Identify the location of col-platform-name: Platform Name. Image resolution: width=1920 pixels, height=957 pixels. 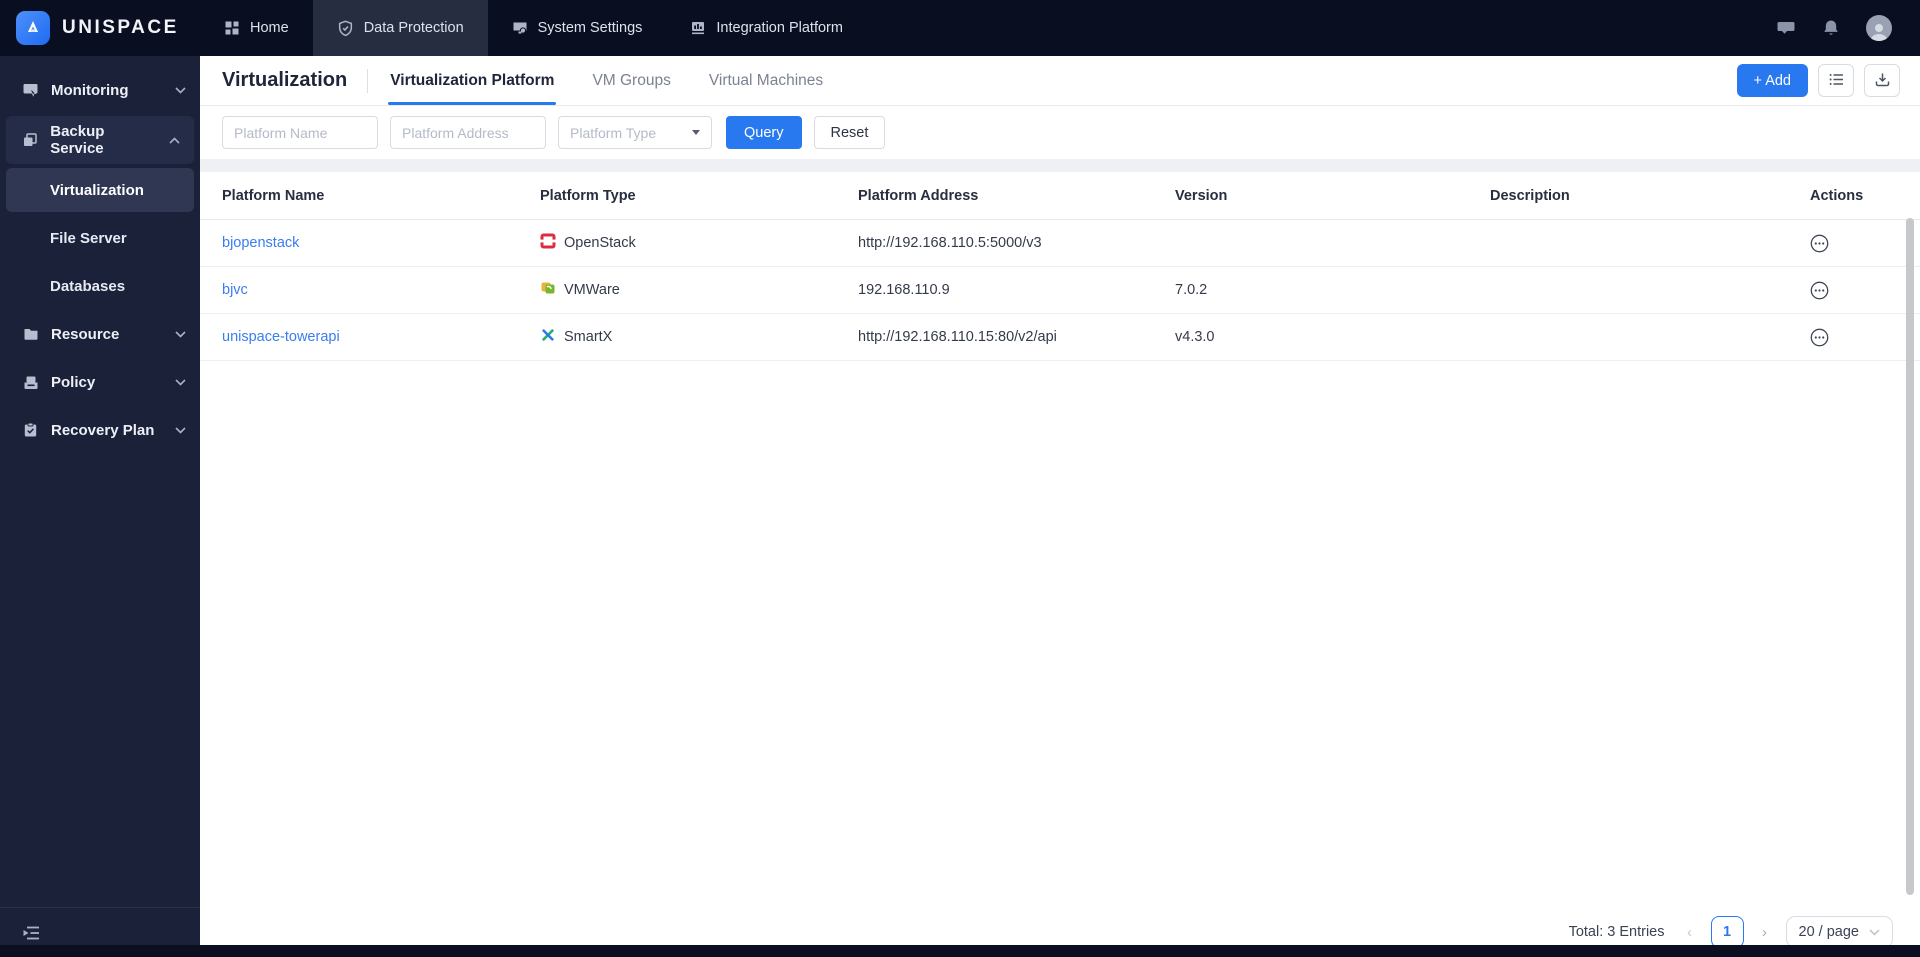
(273, 195).